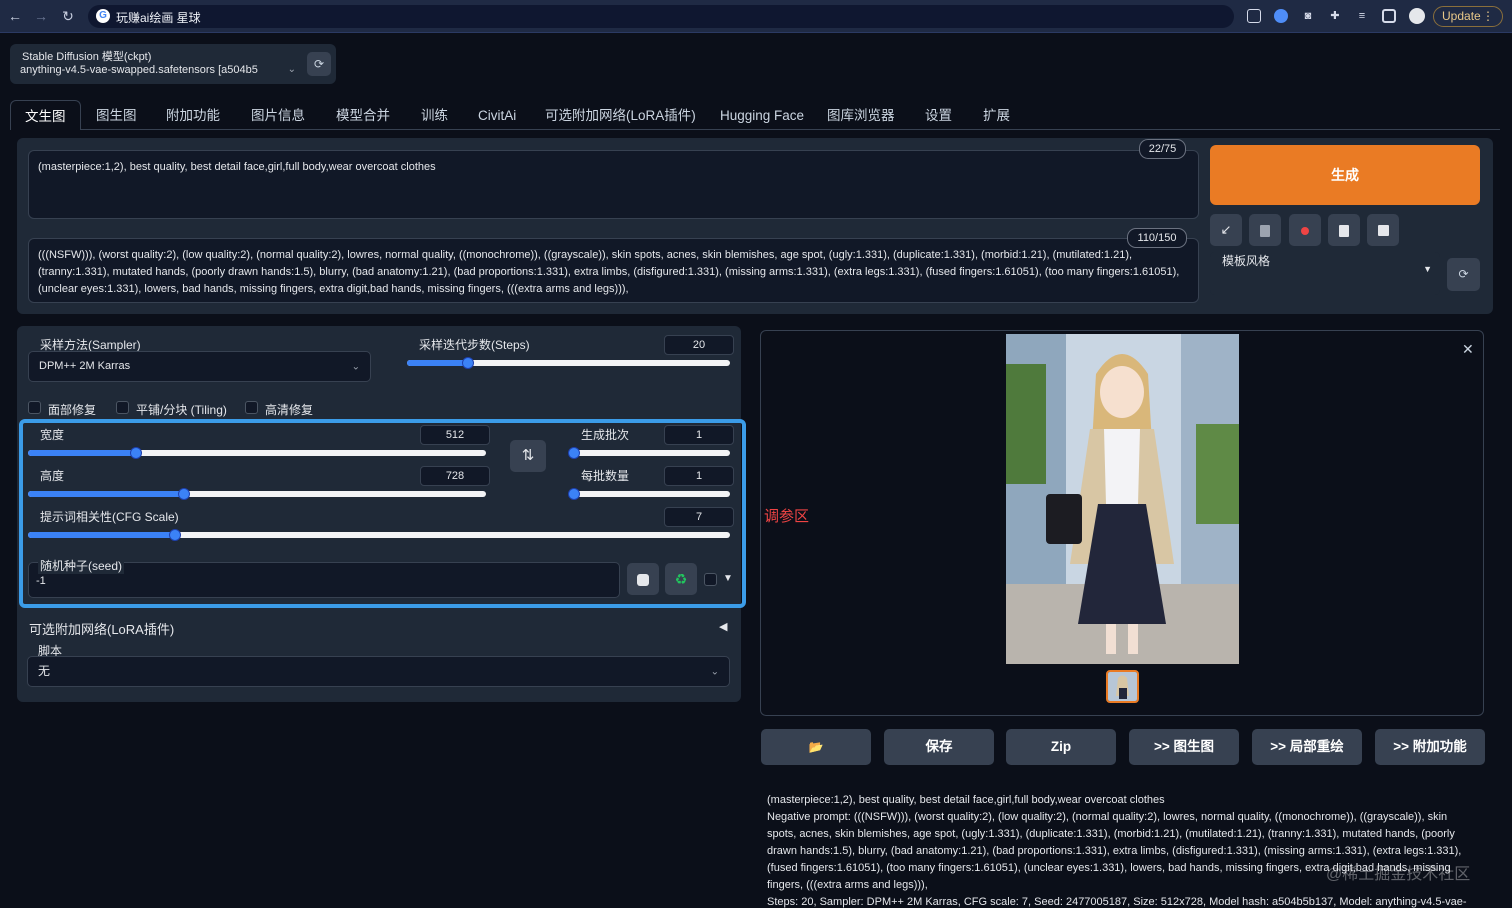  I want to click on gallery-thumbnail, so click(1122, 686).